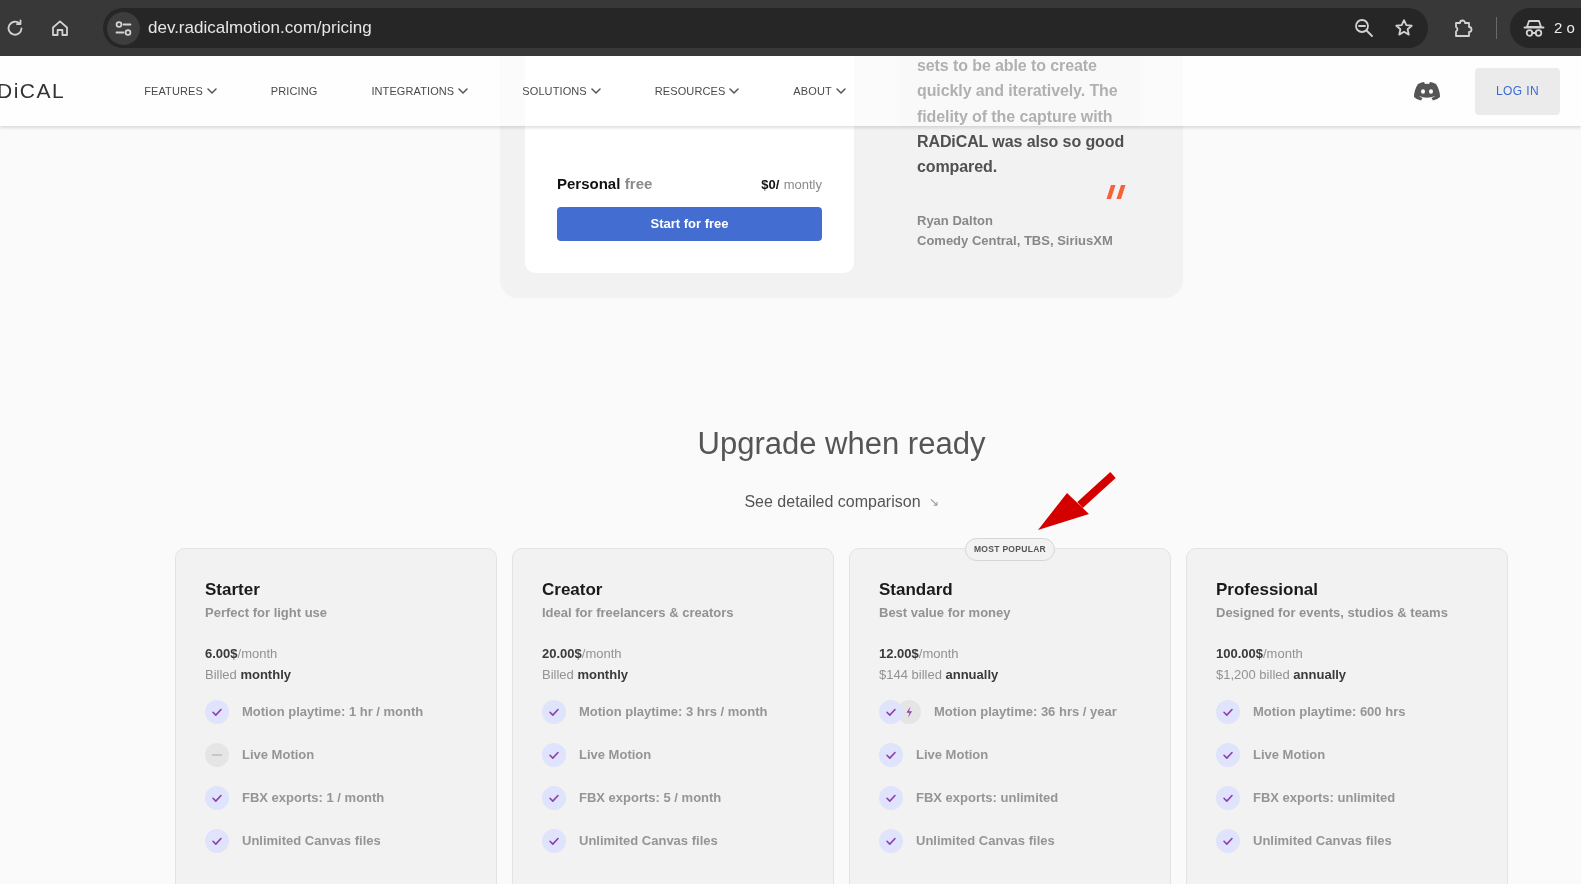 This screenshot has width=1581, height=884. What do you see at coordinates (945, 613) in the screenshot?
I see `plan-subtitle: Best value for money` at bounding box center [945, 613].